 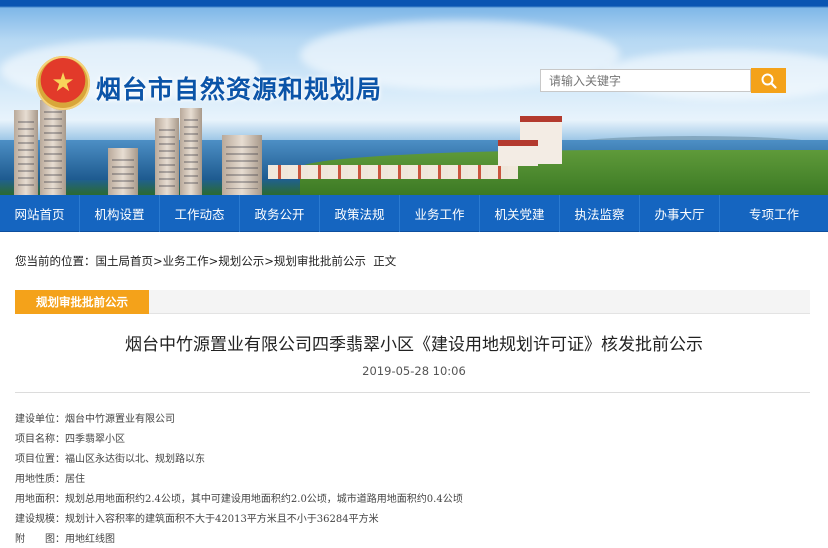 I want to click on detail-value: 居住, so click(x=75, y=479).